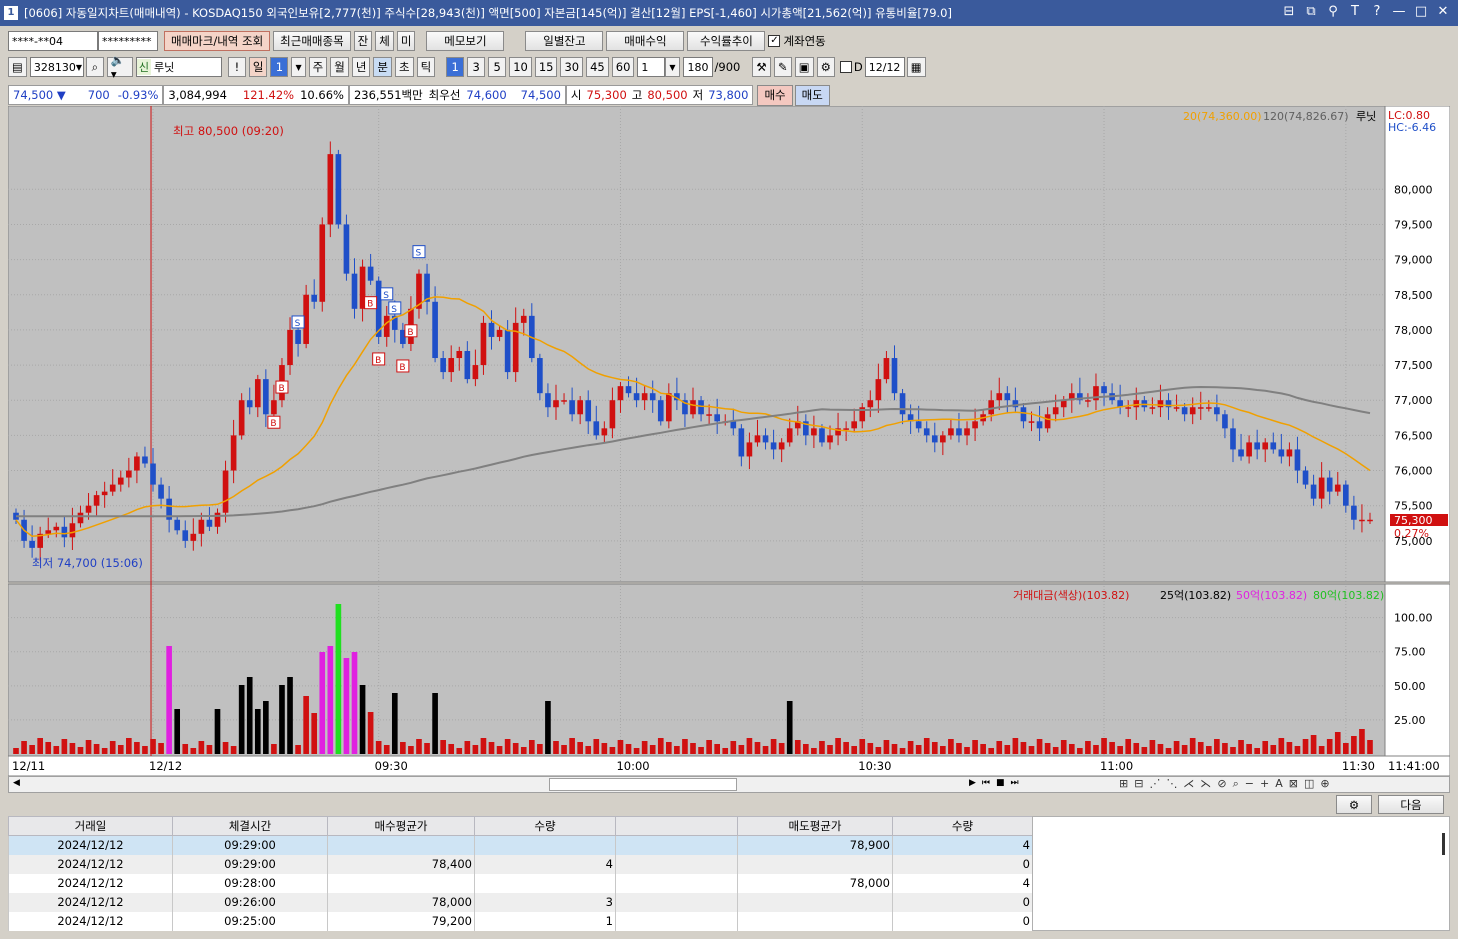 The image size is (1458, 939). Describe the element at coordinates (564, 41) in the screenshot. I see `daily-balance-button: 일별잔고` at that location.